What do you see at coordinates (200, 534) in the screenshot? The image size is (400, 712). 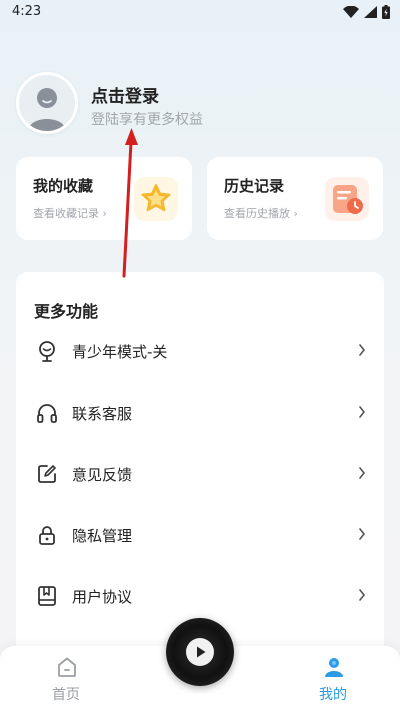 I see `menu-item-privacy: 隐私管理` at bounding box center [200, 534].